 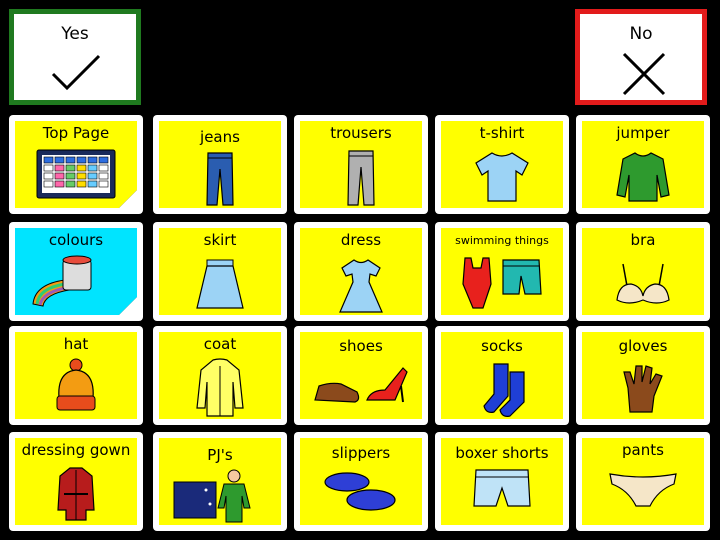 What do you see at coordinates (361, 346) in the screenshot?
I see `tile-label: shoes` at bounding box center [361, 346].